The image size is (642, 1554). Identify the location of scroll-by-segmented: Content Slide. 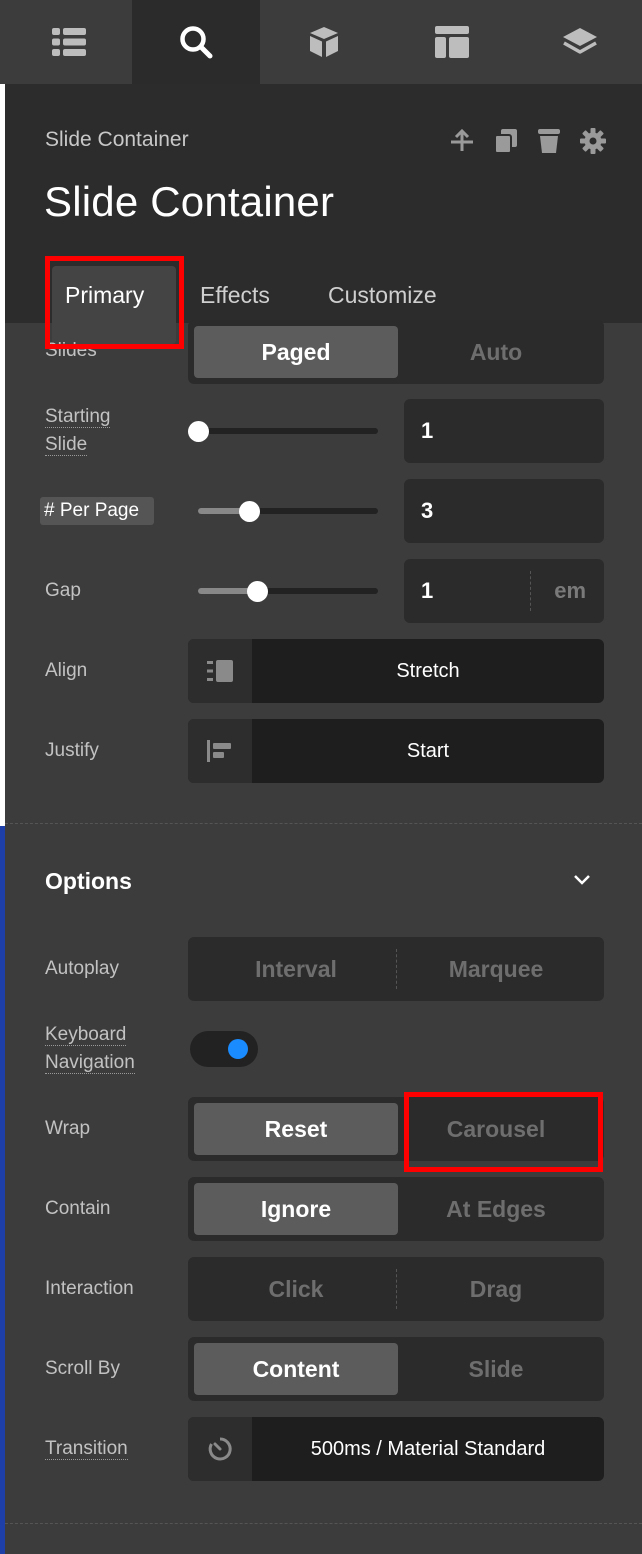
(396, 1369).